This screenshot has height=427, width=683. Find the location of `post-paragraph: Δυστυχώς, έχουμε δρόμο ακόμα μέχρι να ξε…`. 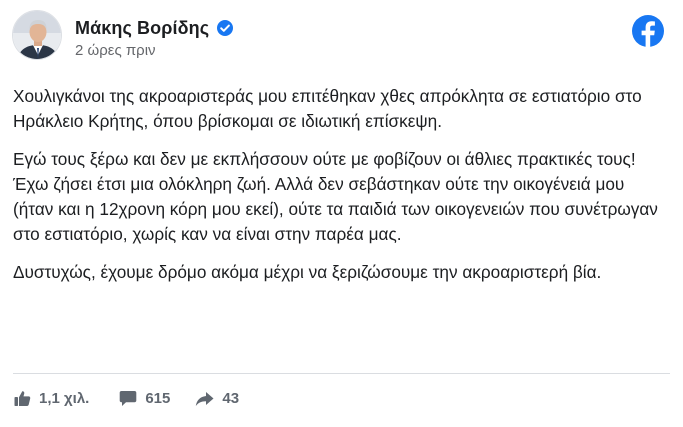

post-paragraph: Δυστυχώς, έχουμε δρόμο ακόμα μέχρι να ξε… is located at coordinates (307, 272).